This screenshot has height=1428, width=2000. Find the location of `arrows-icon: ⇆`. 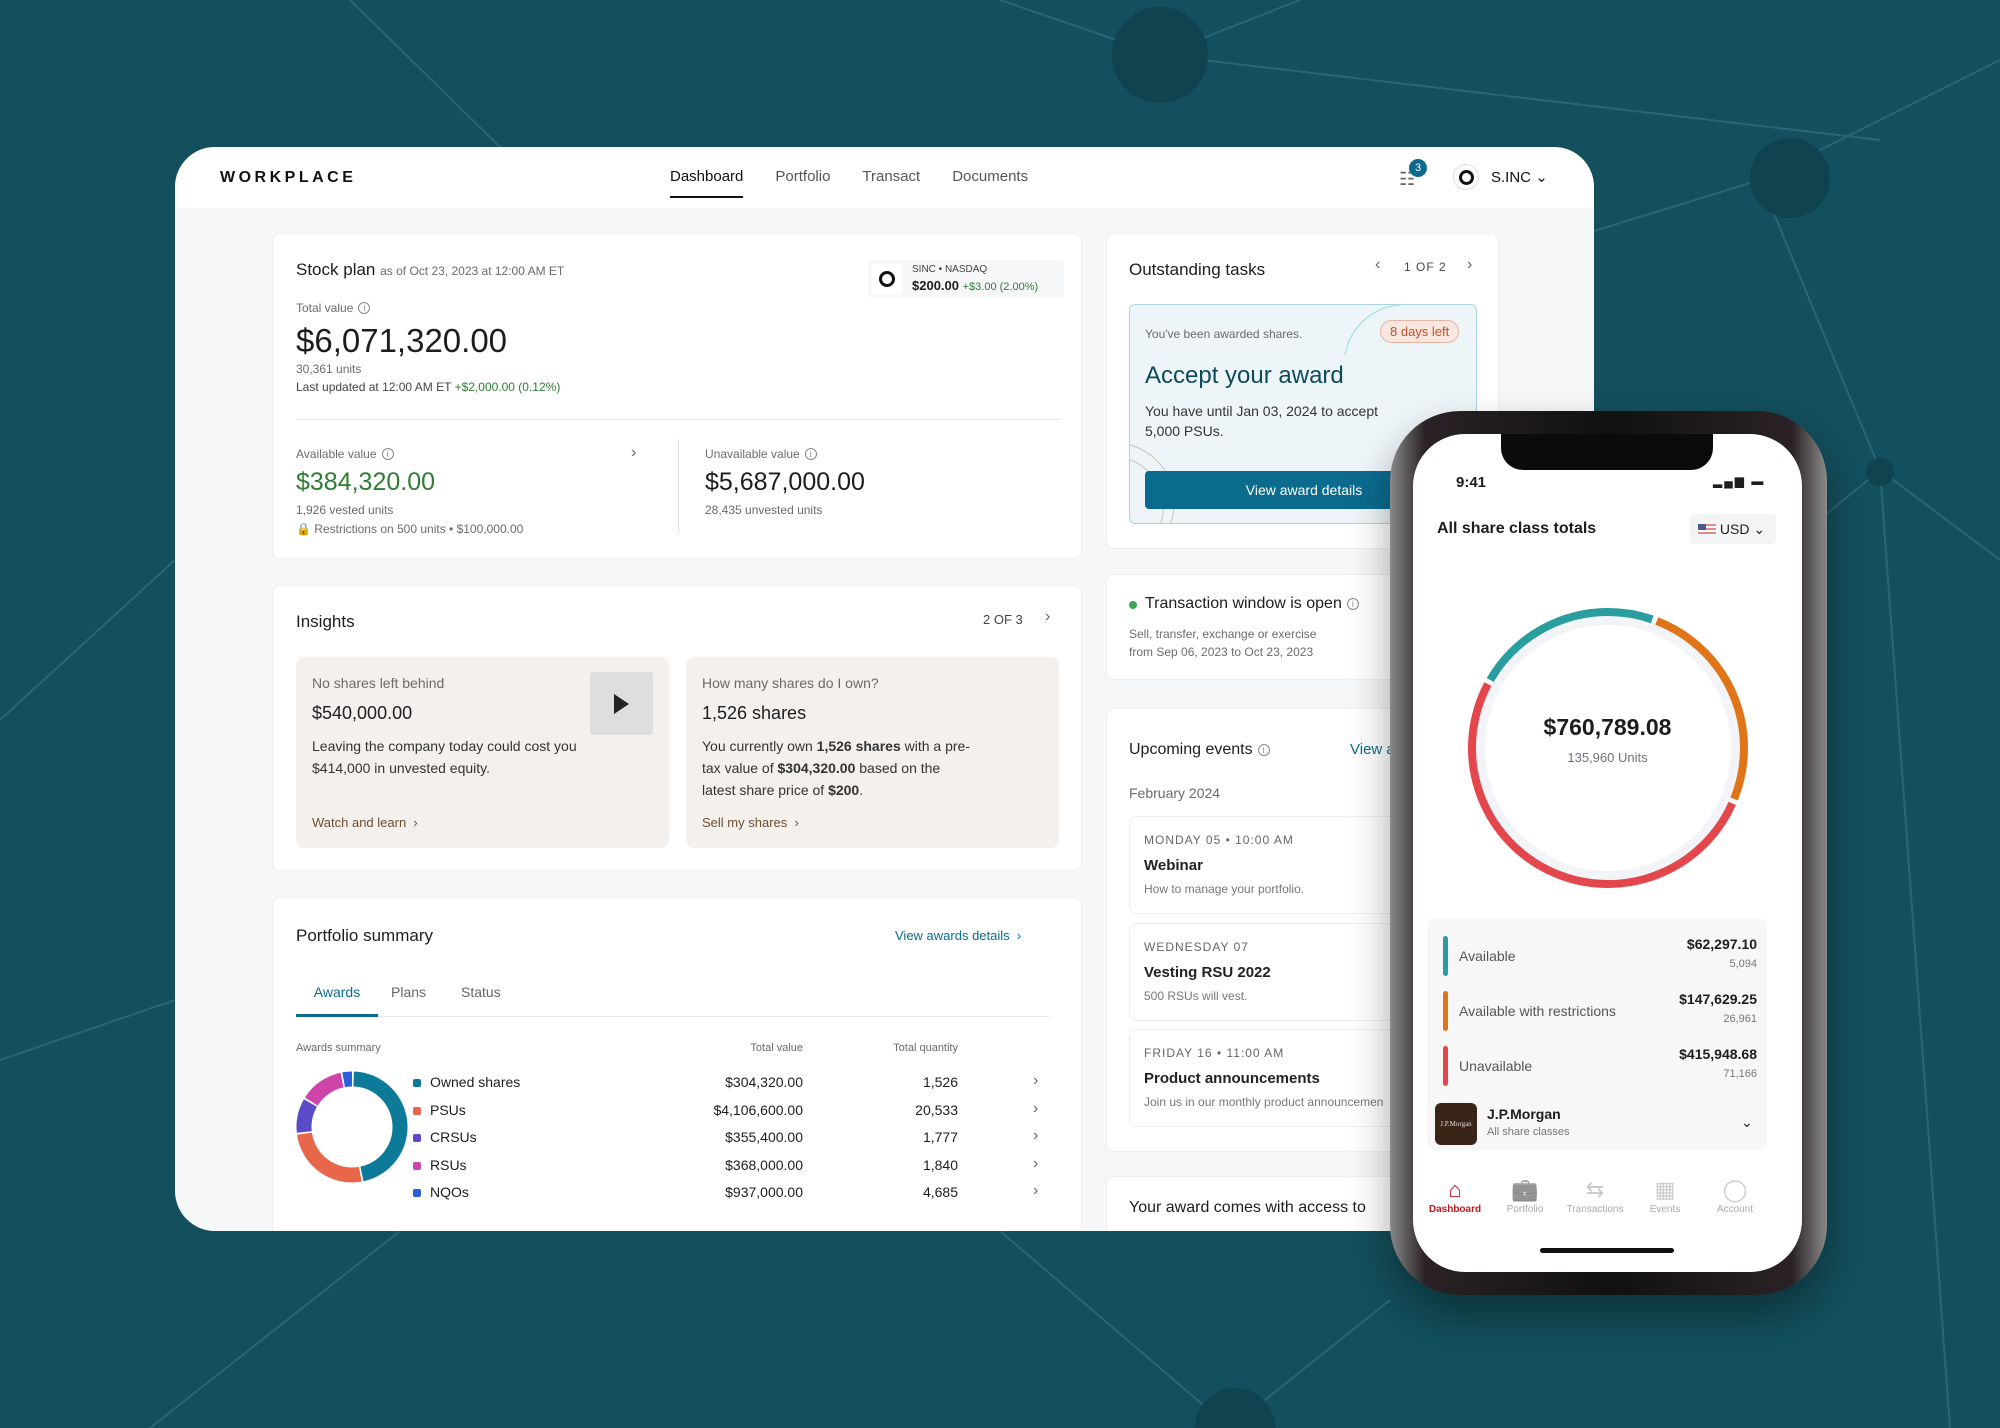

arrows-icon: ⇆ is located at coordinates (1595, 1189).